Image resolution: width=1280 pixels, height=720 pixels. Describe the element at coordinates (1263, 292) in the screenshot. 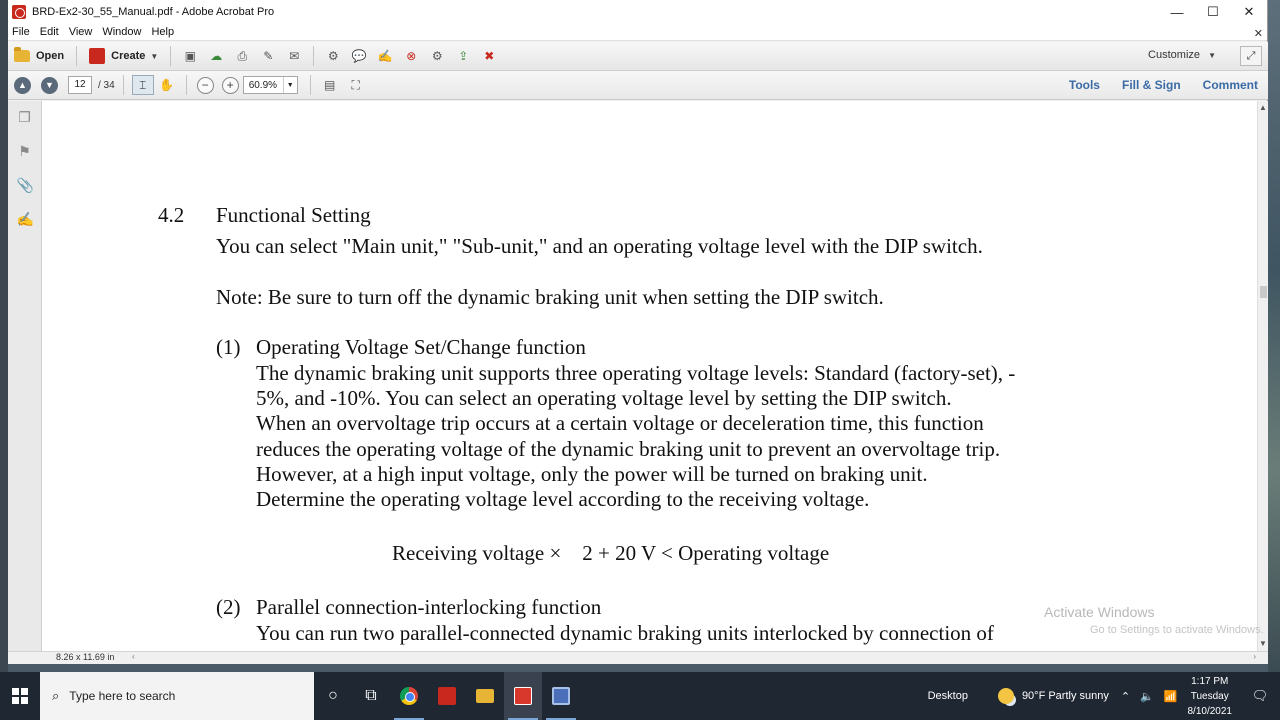

I see `scrollbar-thumb` at that location.